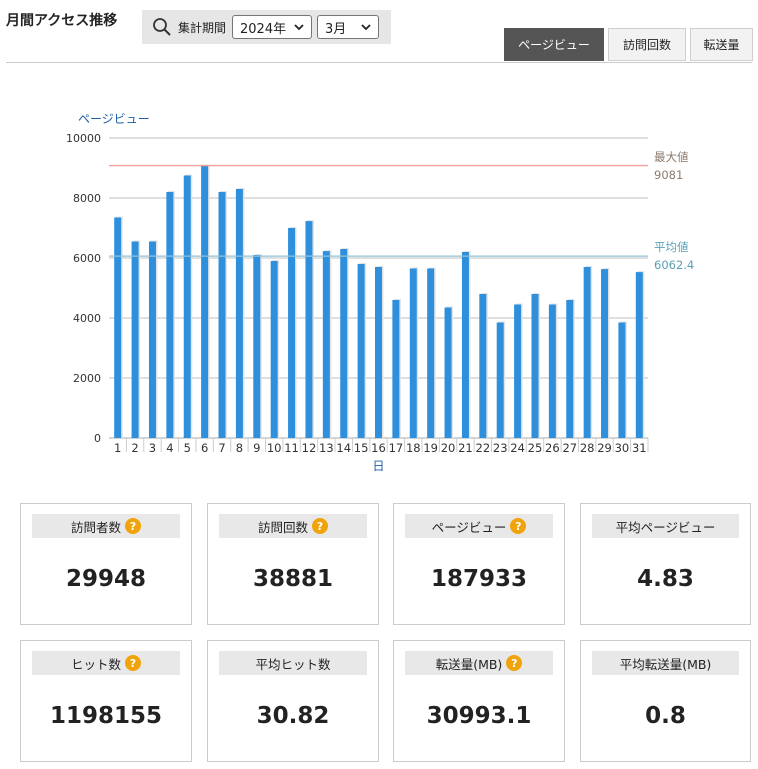 The height and width of the screenshot is (769, 758). What do you see at coordinates (293, 663) in the screenshot?
I see `stat-card-header: 平均ヒット数` at bounding box center [293, 663].